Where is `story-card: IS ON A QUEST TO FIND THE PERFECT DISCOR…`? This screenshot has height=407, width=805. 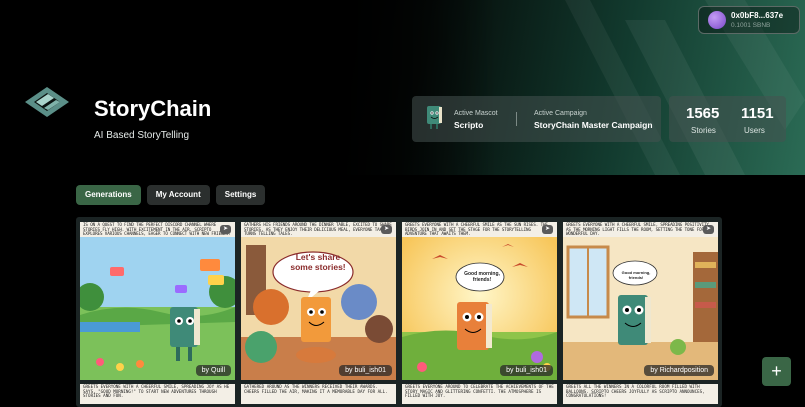
story-card: IS ON A QUEST TO FIND THE PERFECT DISCOR… is located at coordinates (157, 301).